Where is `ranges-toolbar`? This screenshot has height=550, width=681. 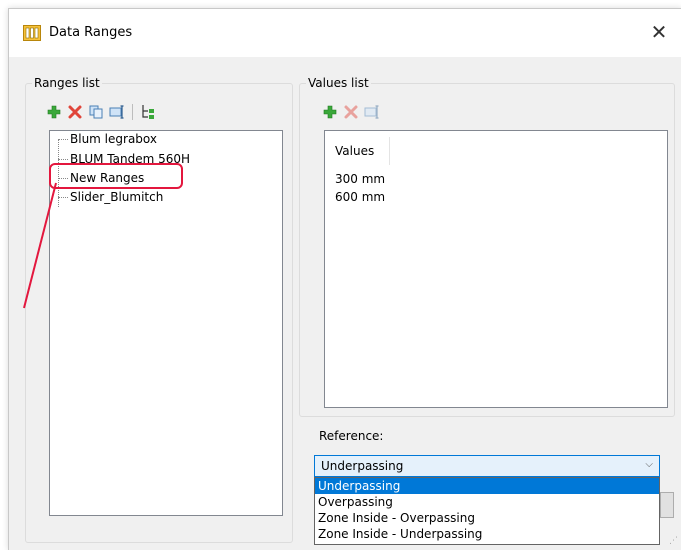 ranges-toolbar is located at coordinates (101, 112).